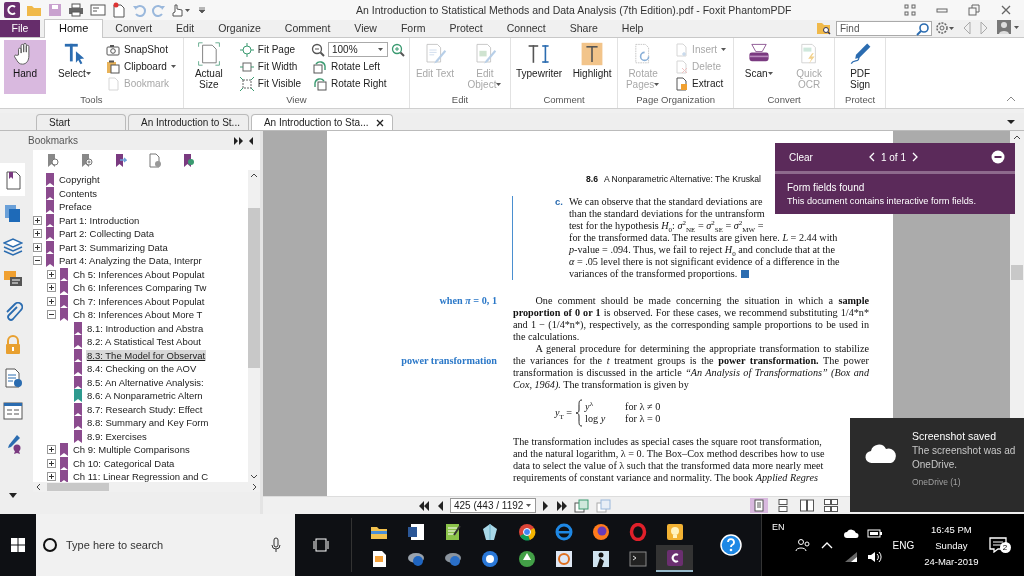 The width and height of the screenshot is (1024, 576). What do you see at coordinates (860, 67) in the screenshot?
I see `ribbon-button: PDF Sign` at bounding box center [860, 67].